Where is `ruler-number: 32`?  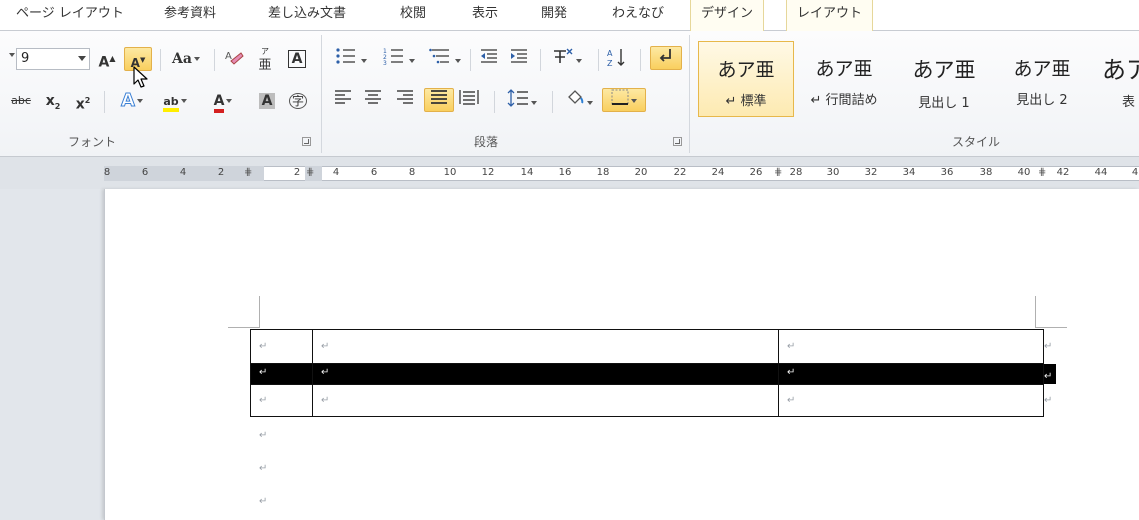
ruler-number: 32 is located at coordinates (871, 172).